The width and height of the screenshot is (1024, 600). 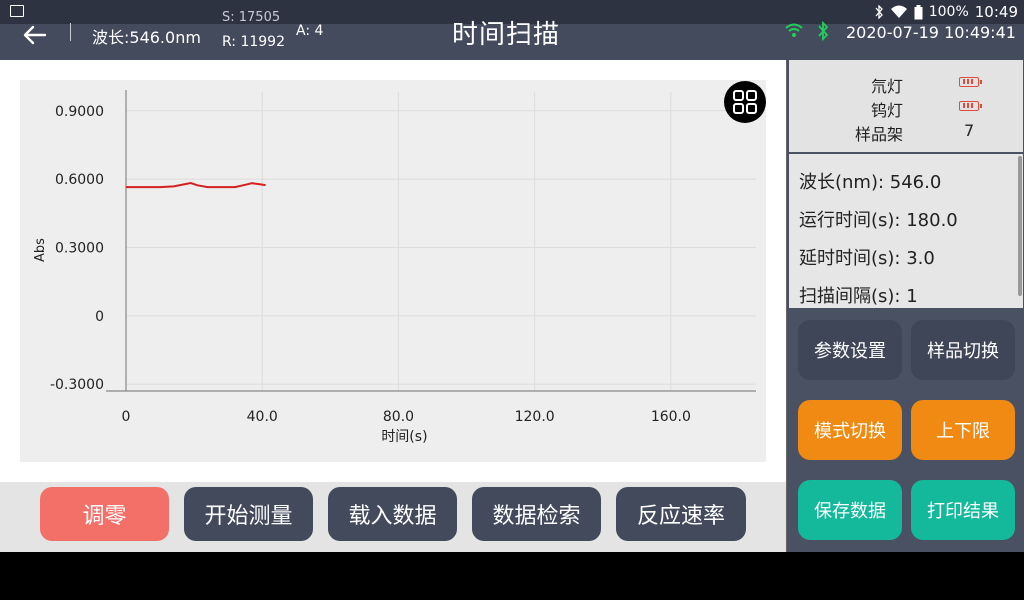 I want to click on y-tick-label: 0.6000, so click(x=79, y=180).